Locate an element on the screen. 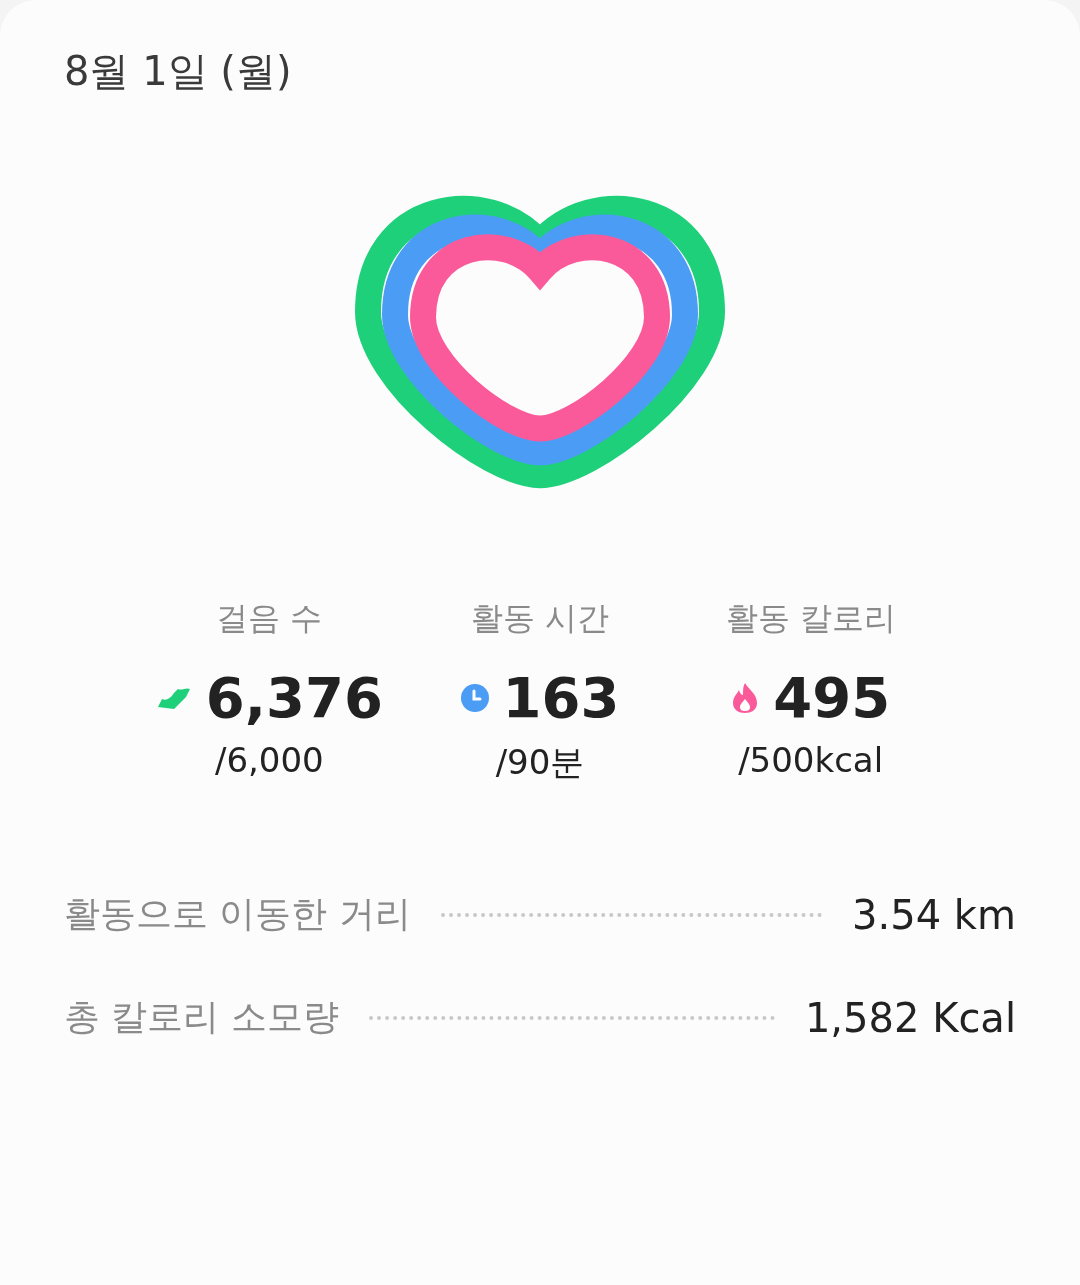 The image size is (1080, 1285). stat-goal: /90분 is located at coordinates (540, 762).